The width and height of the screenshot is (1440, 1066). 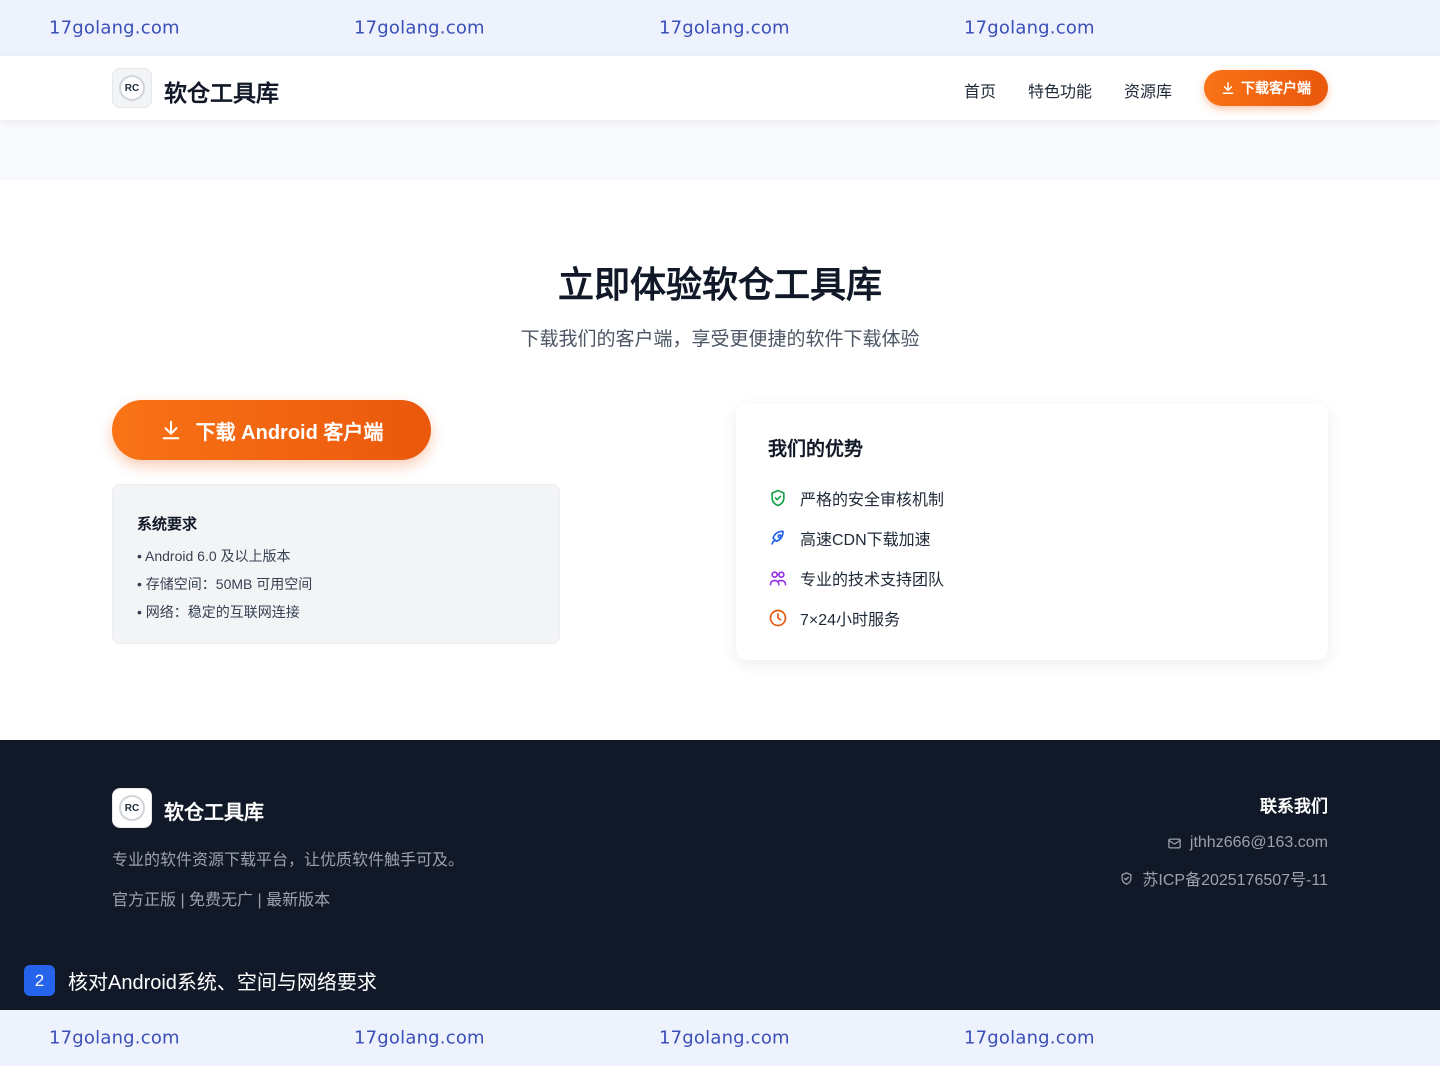 What do you see at coordinates (1126, 878) in the screenshot?
I see `shield-icon` at bounding box center [1126, 878].